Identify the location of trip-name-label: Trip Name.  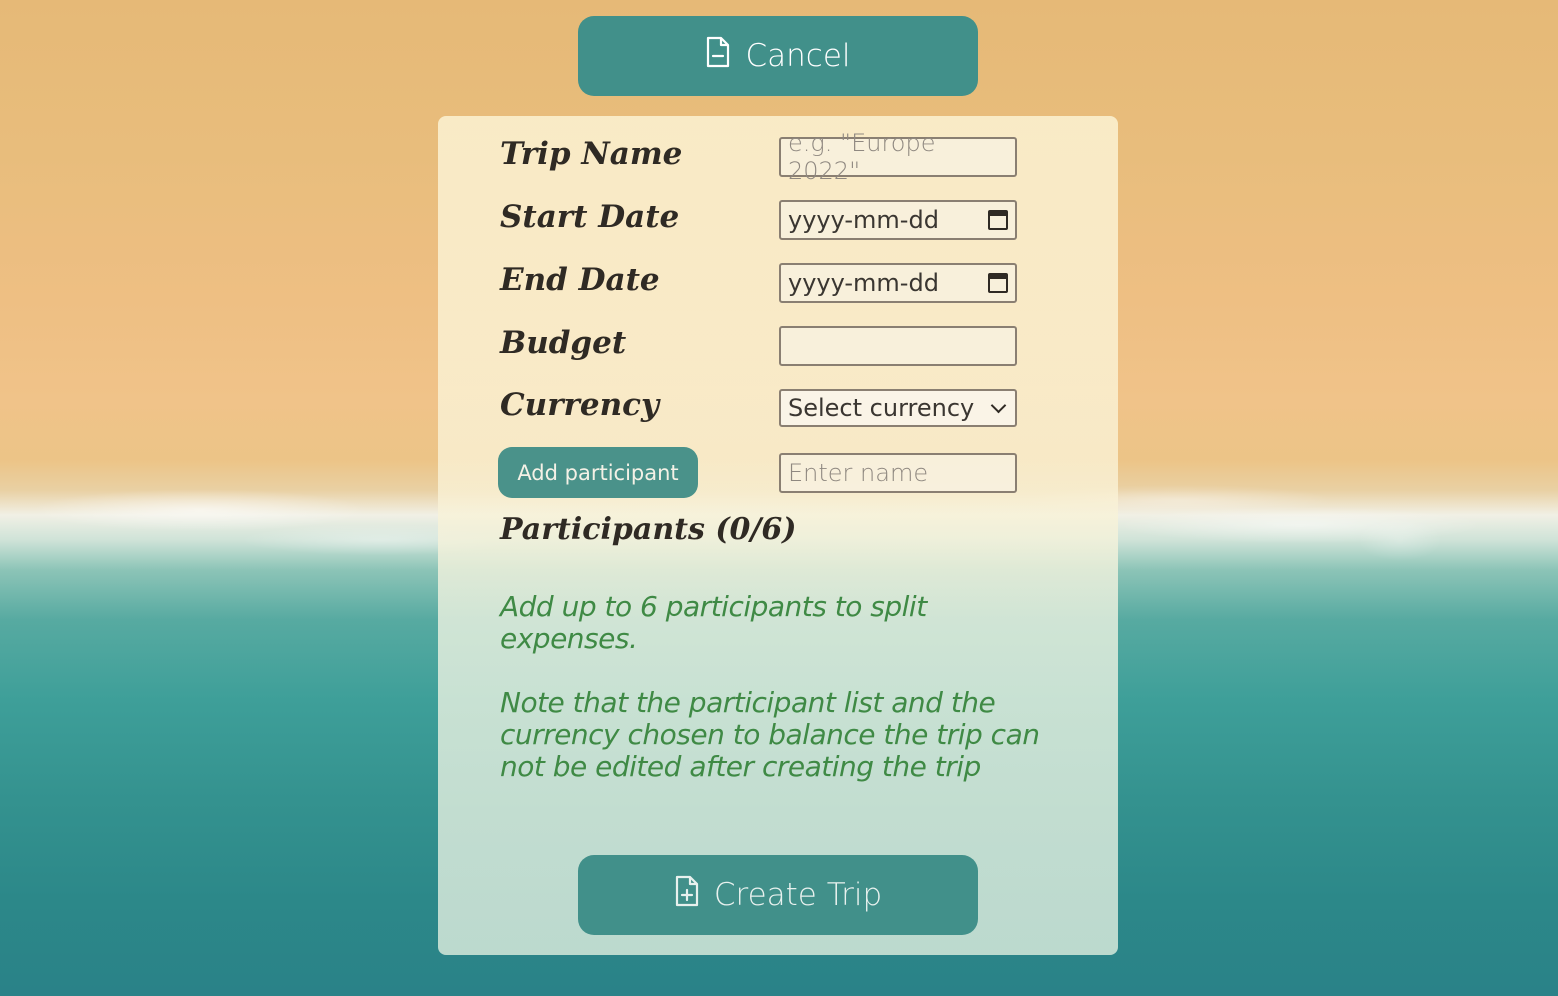
(591, 154).